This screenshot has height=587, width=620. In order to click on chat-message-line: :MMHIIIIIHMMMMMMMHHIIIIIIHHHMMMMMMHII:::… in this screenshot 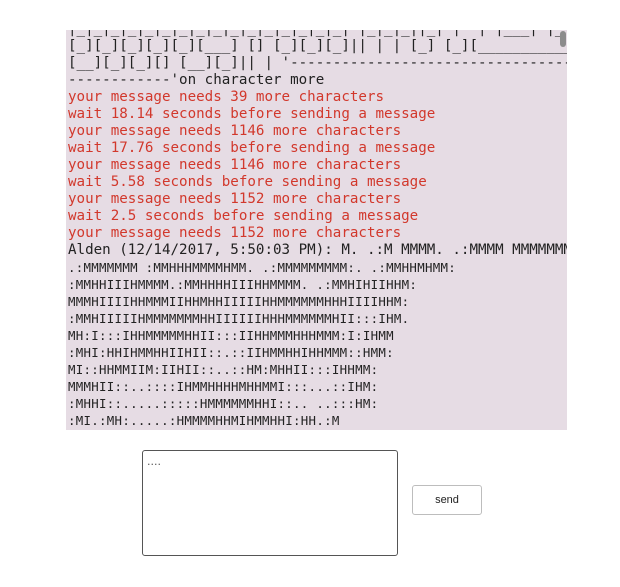, I will do `click(239, 318)`.